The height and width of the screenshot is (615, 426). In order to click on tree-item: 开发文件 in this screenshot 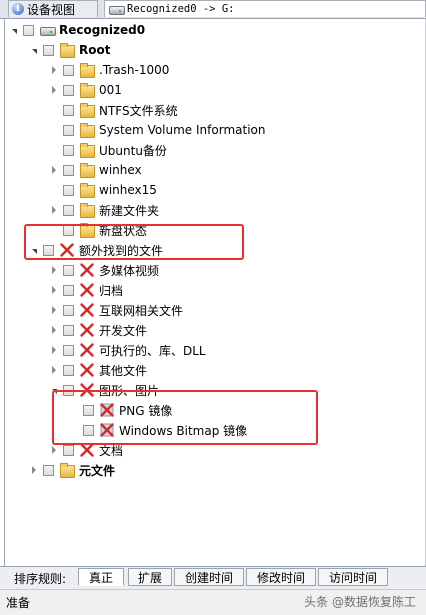, I will do `click(98, 330)`.